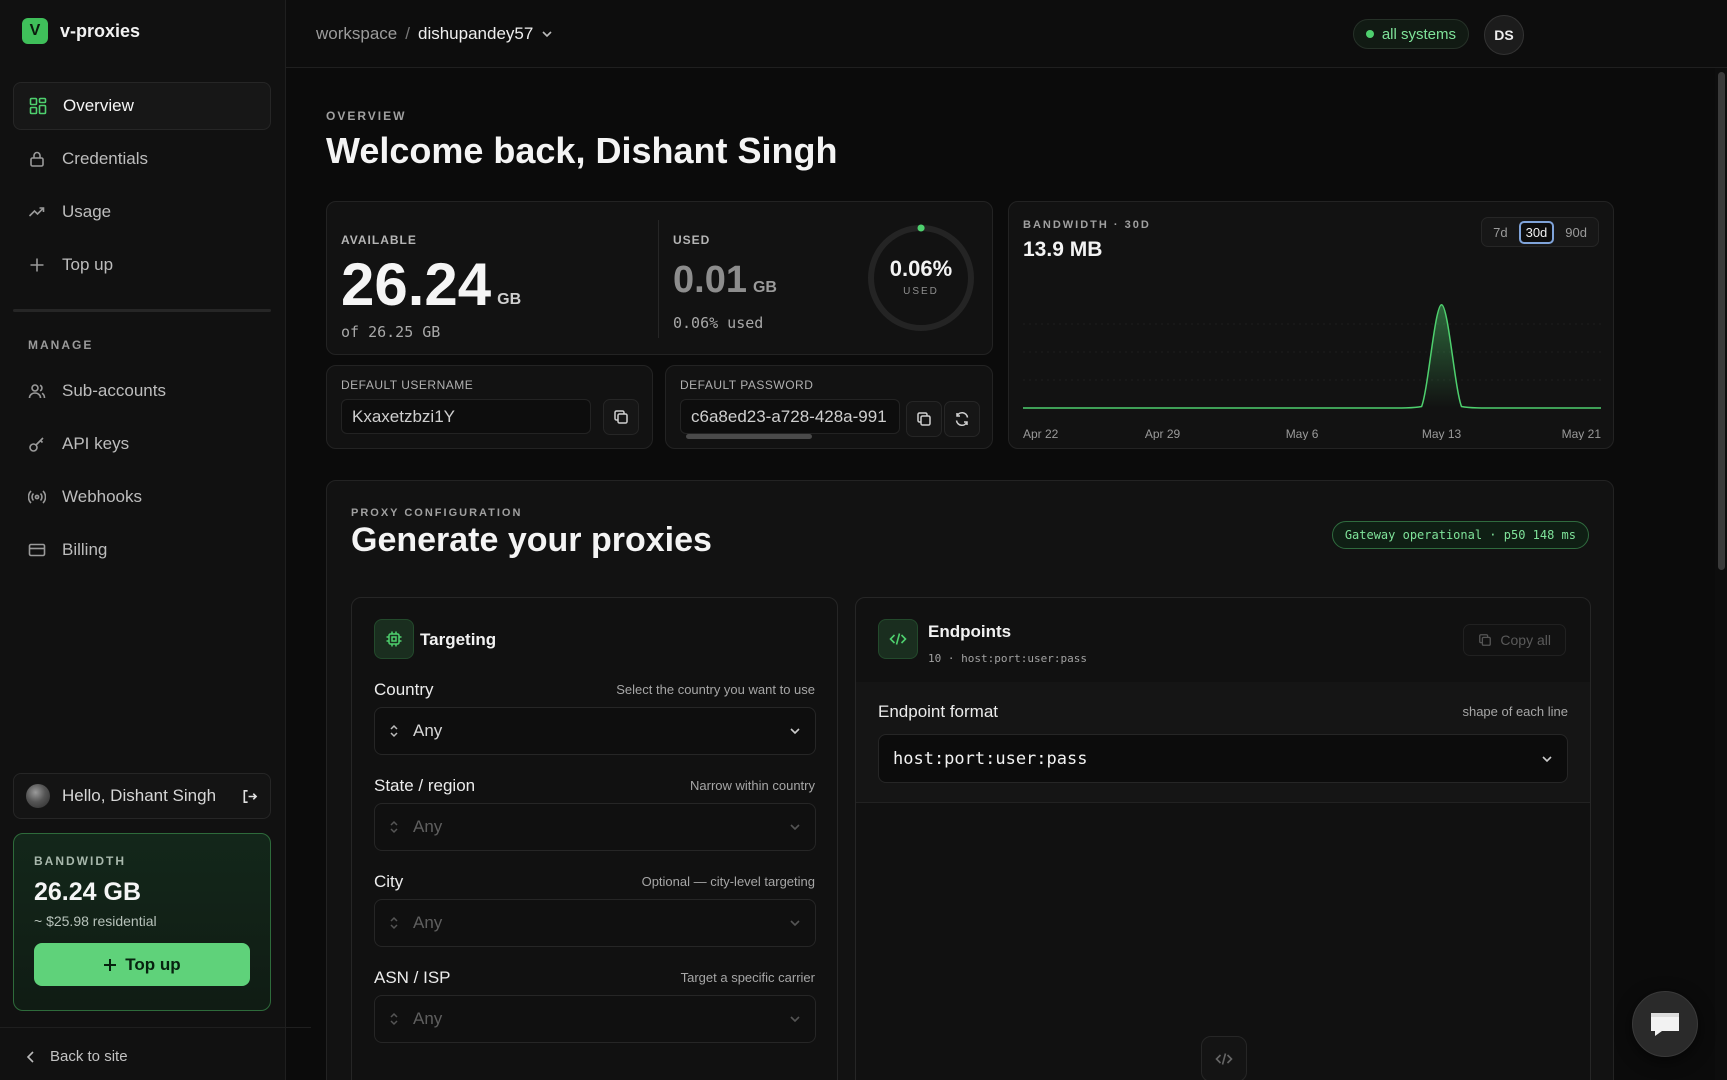  I want to click on bandwidth-label: BANDWIDTH, so click(80, 861).